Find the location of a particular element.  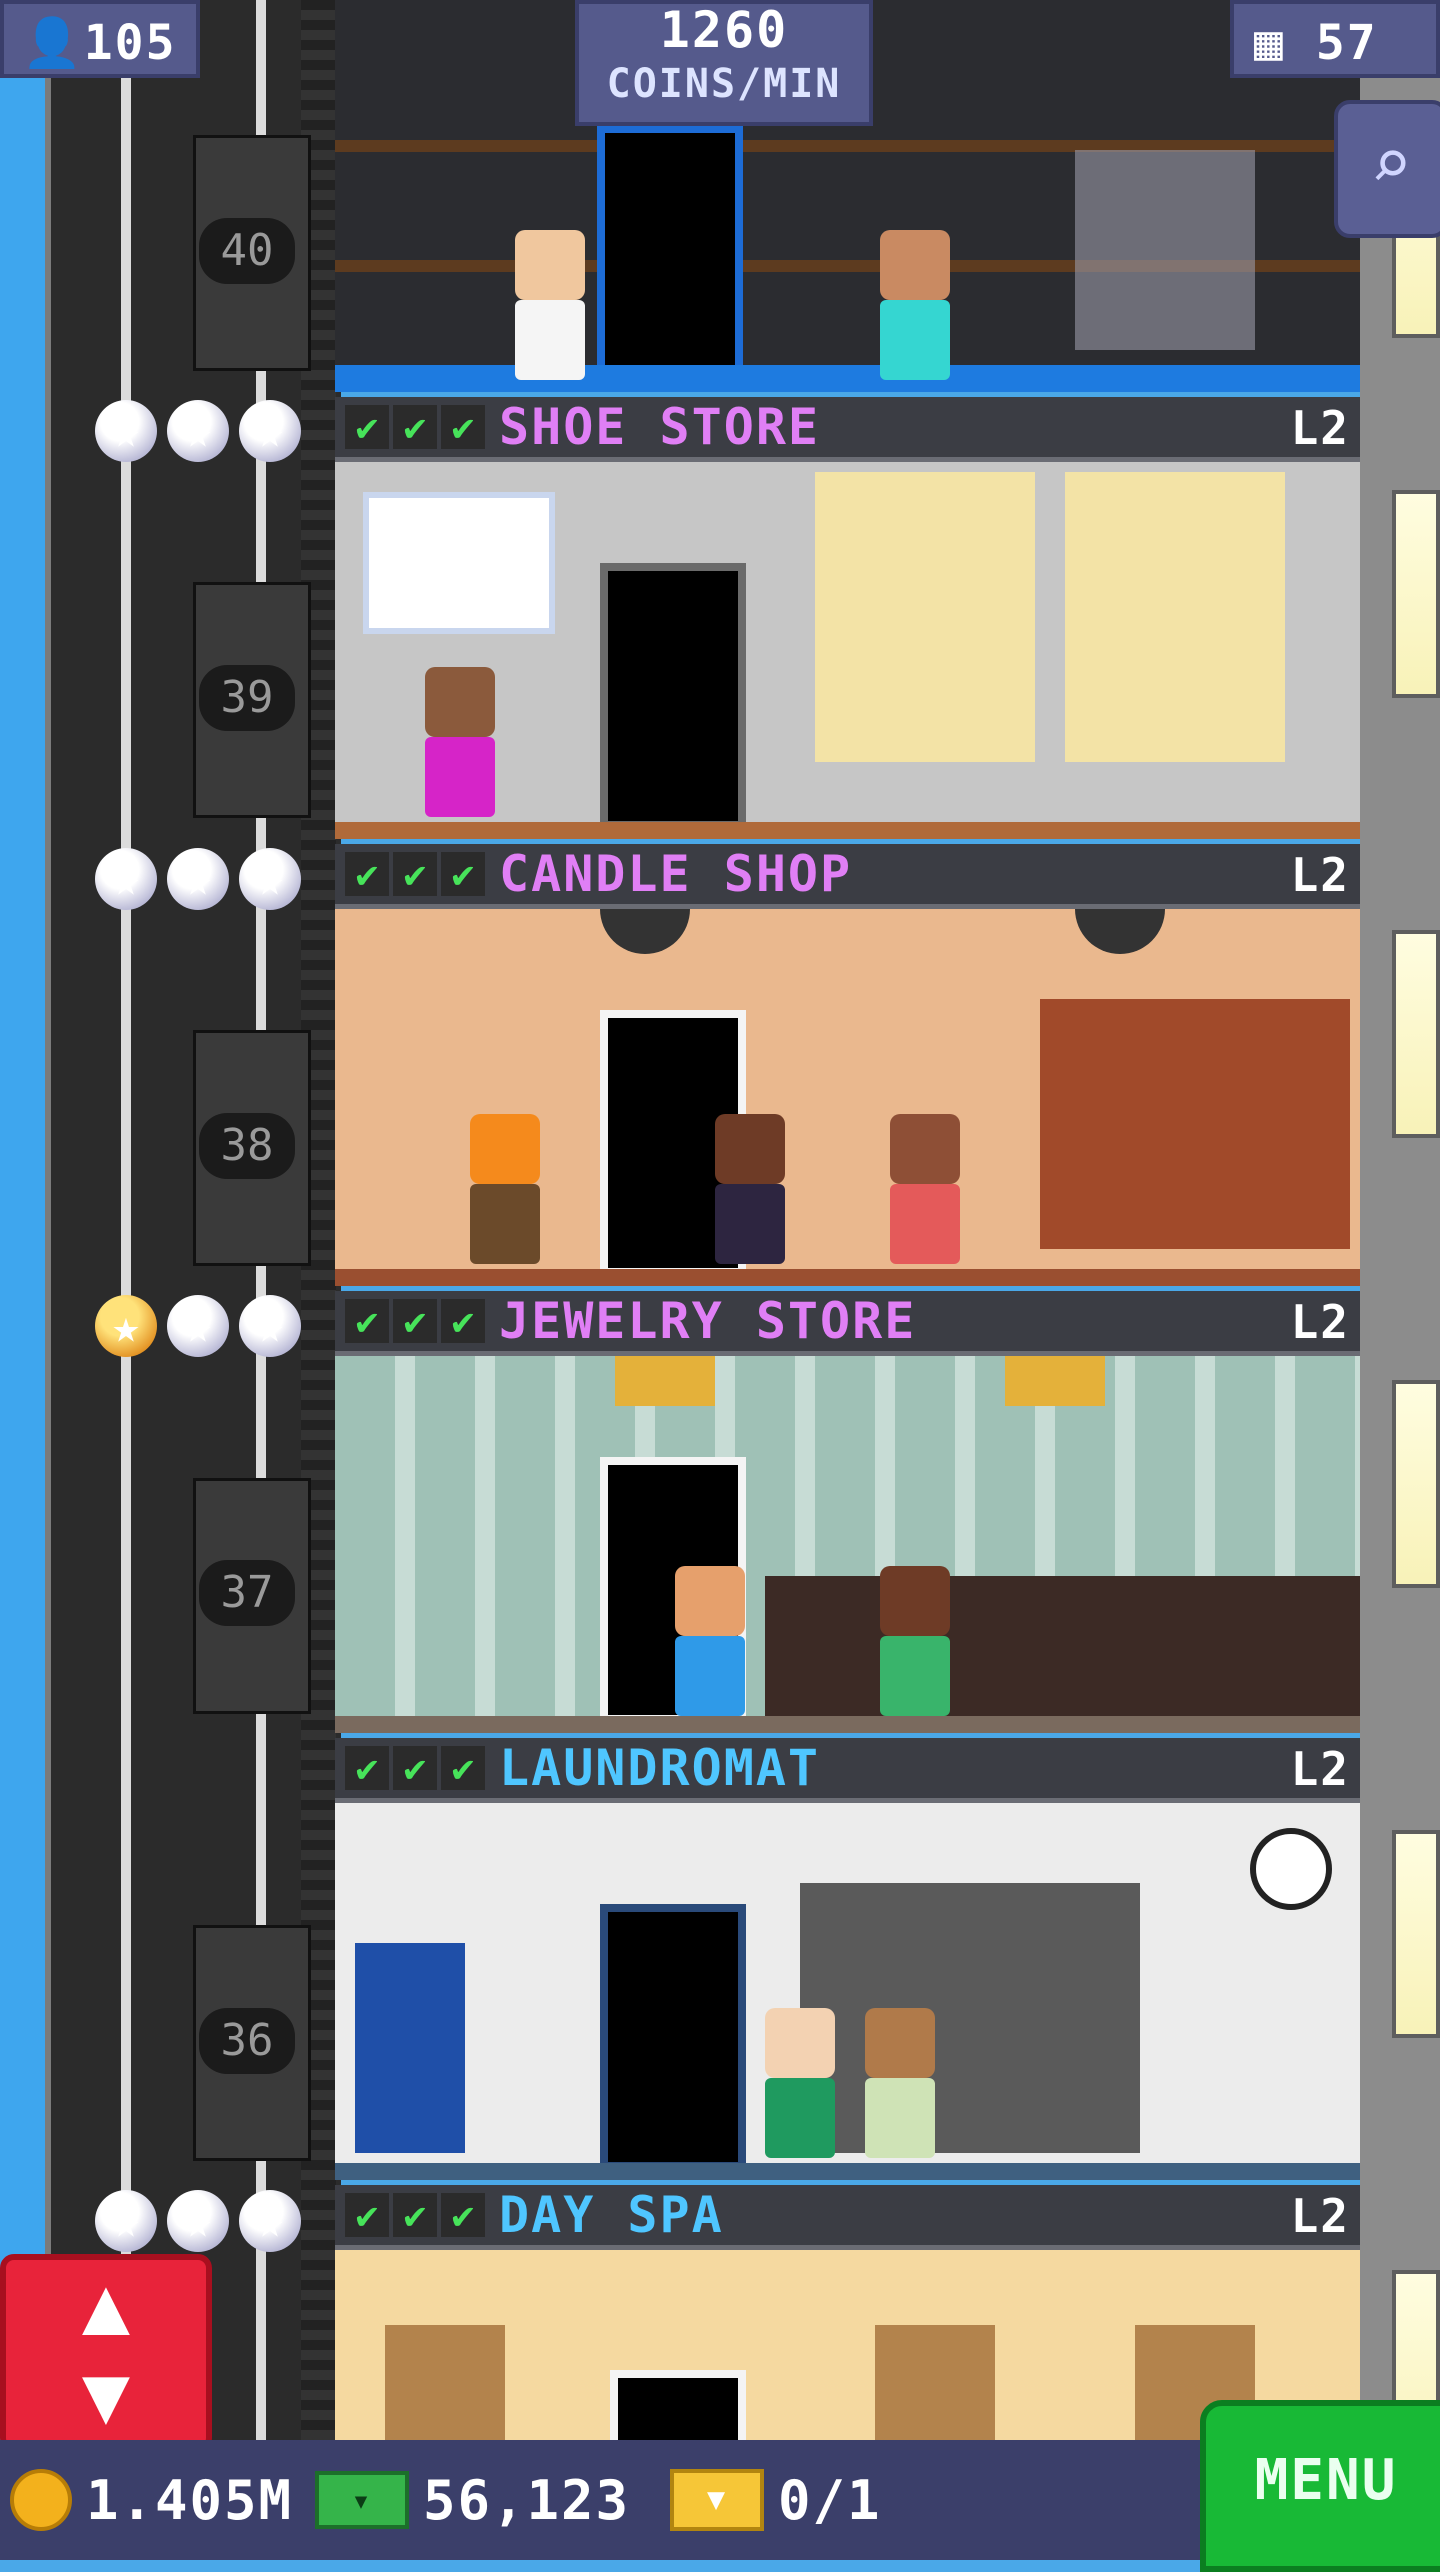

building-right-wall is located at coordinates (1400, 1239).